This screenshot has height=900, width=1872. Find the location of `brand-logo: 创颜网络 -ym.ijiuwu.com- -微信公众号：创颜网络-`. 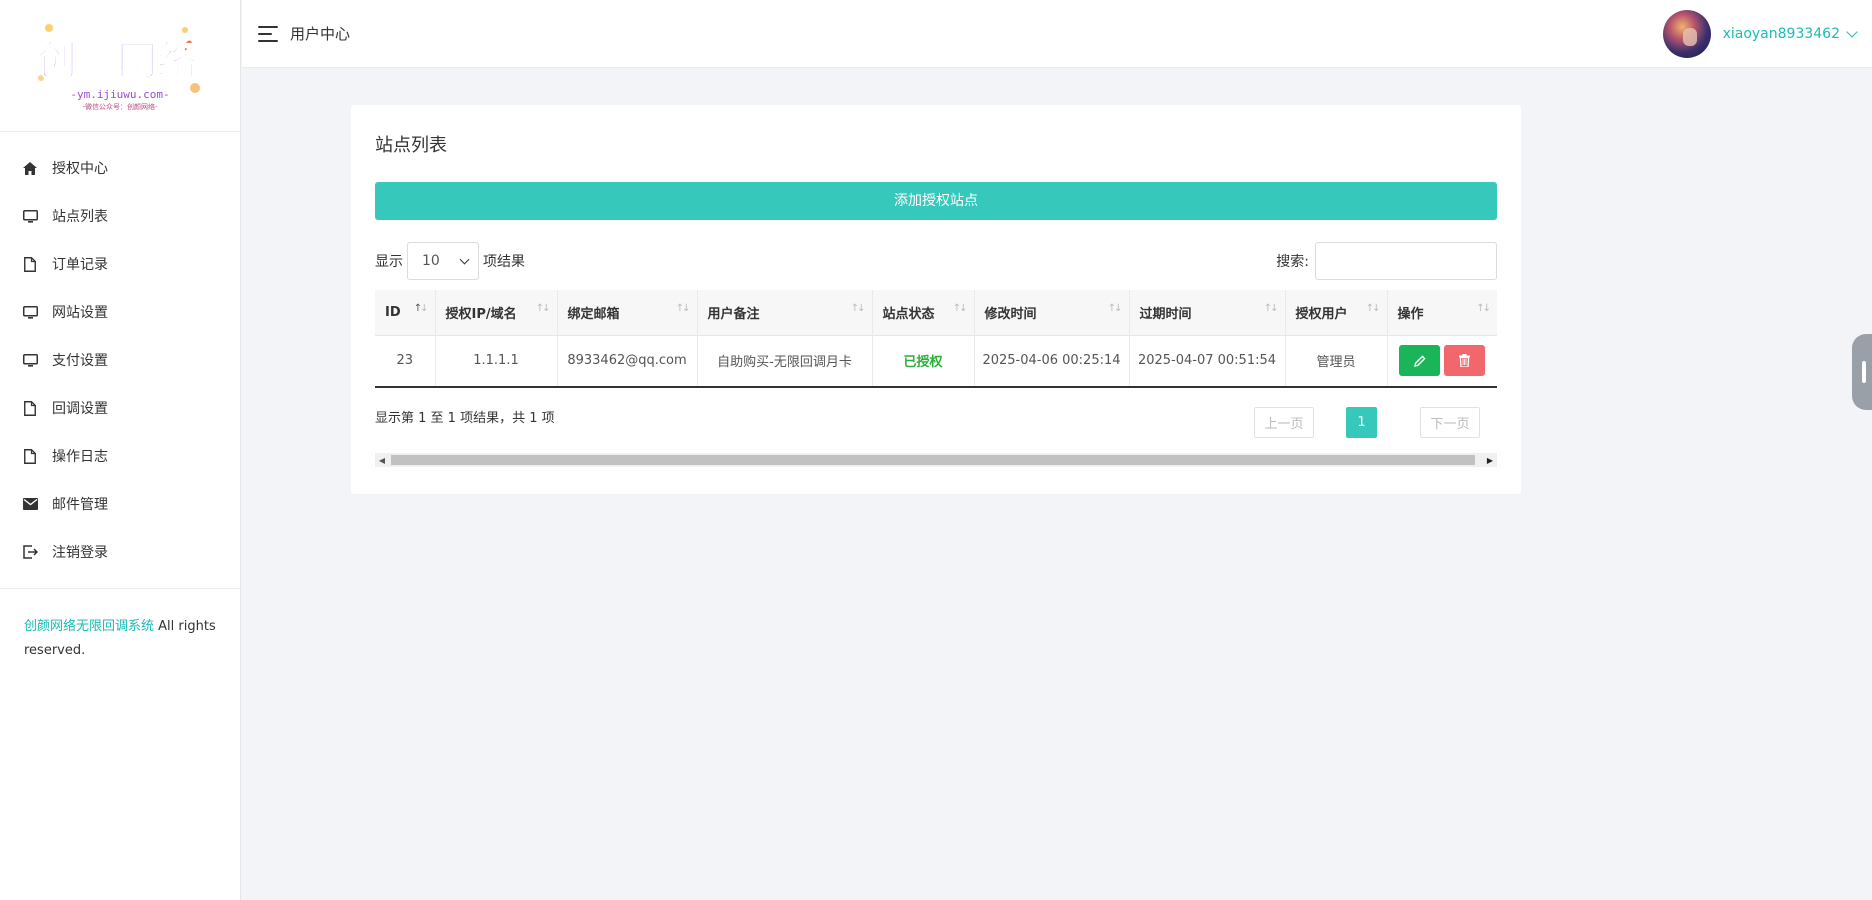

brand-logo: 创颜网络 -ym.ijiuwu.com- -微信公众号：创颜网络- is located at coordinates (118, 67).